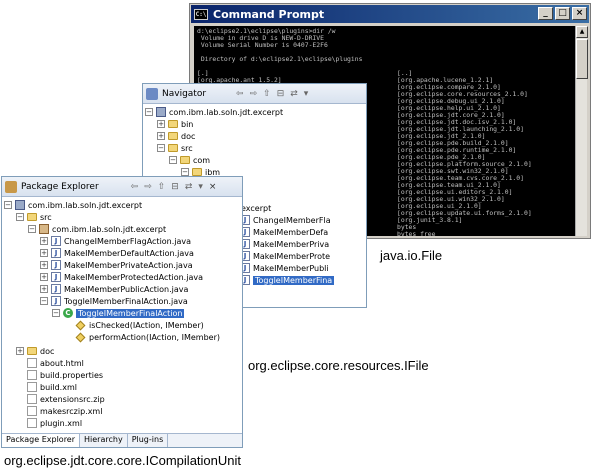 The height and width of the screenshot is (475, 596). I want to click on tree-item: build.properties, so click(59, 375).